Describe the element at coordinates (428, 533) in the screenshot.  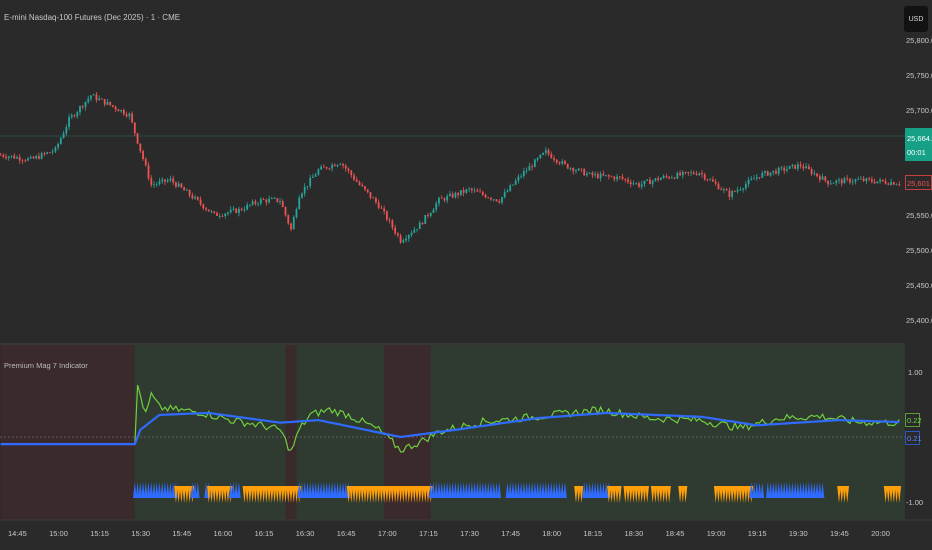
I see `time-tick-label: 17:15` at that location.